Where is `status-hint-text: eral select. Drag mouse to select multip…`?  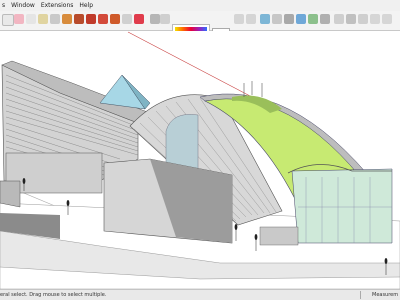
status-hint-text: eral select. Drag mouse to select multip… is located at coordinates (53, 295).